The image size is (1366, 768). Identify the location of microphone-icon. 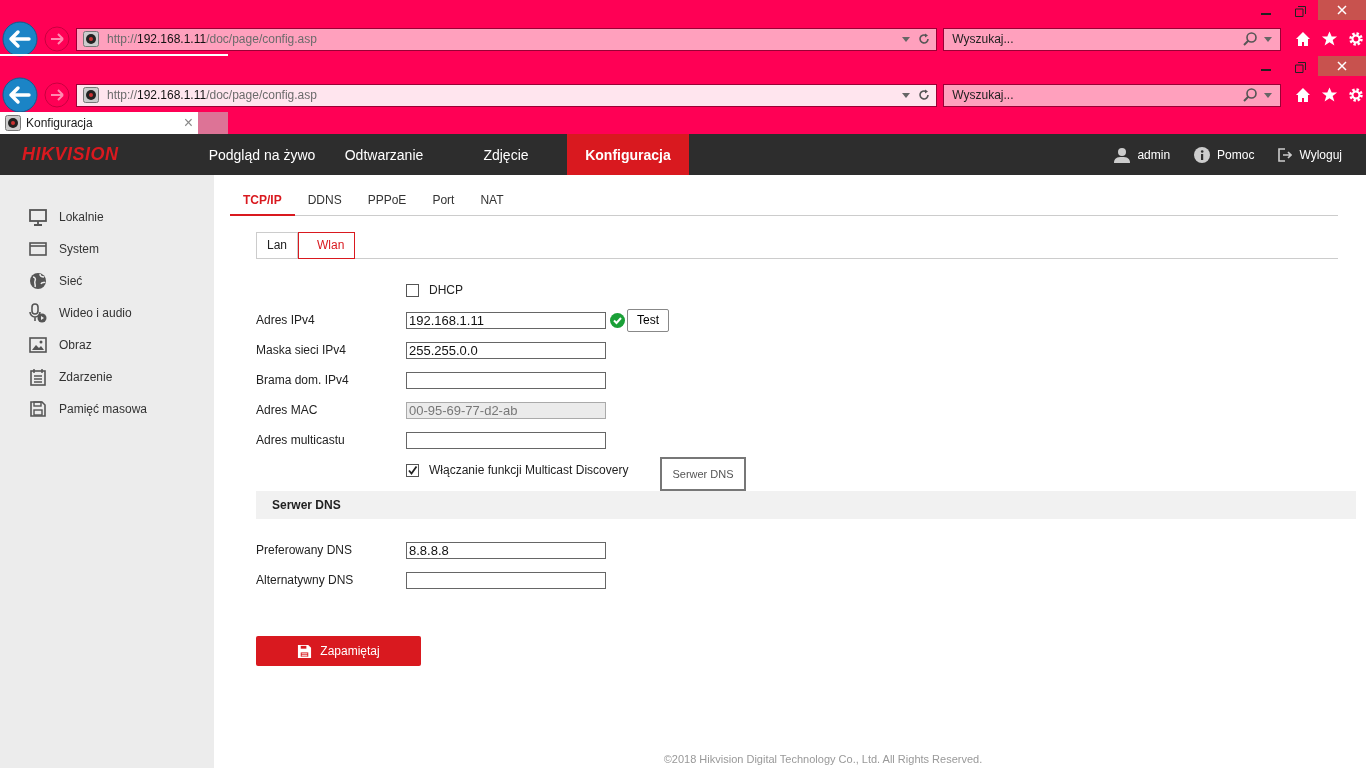
(38, 313).